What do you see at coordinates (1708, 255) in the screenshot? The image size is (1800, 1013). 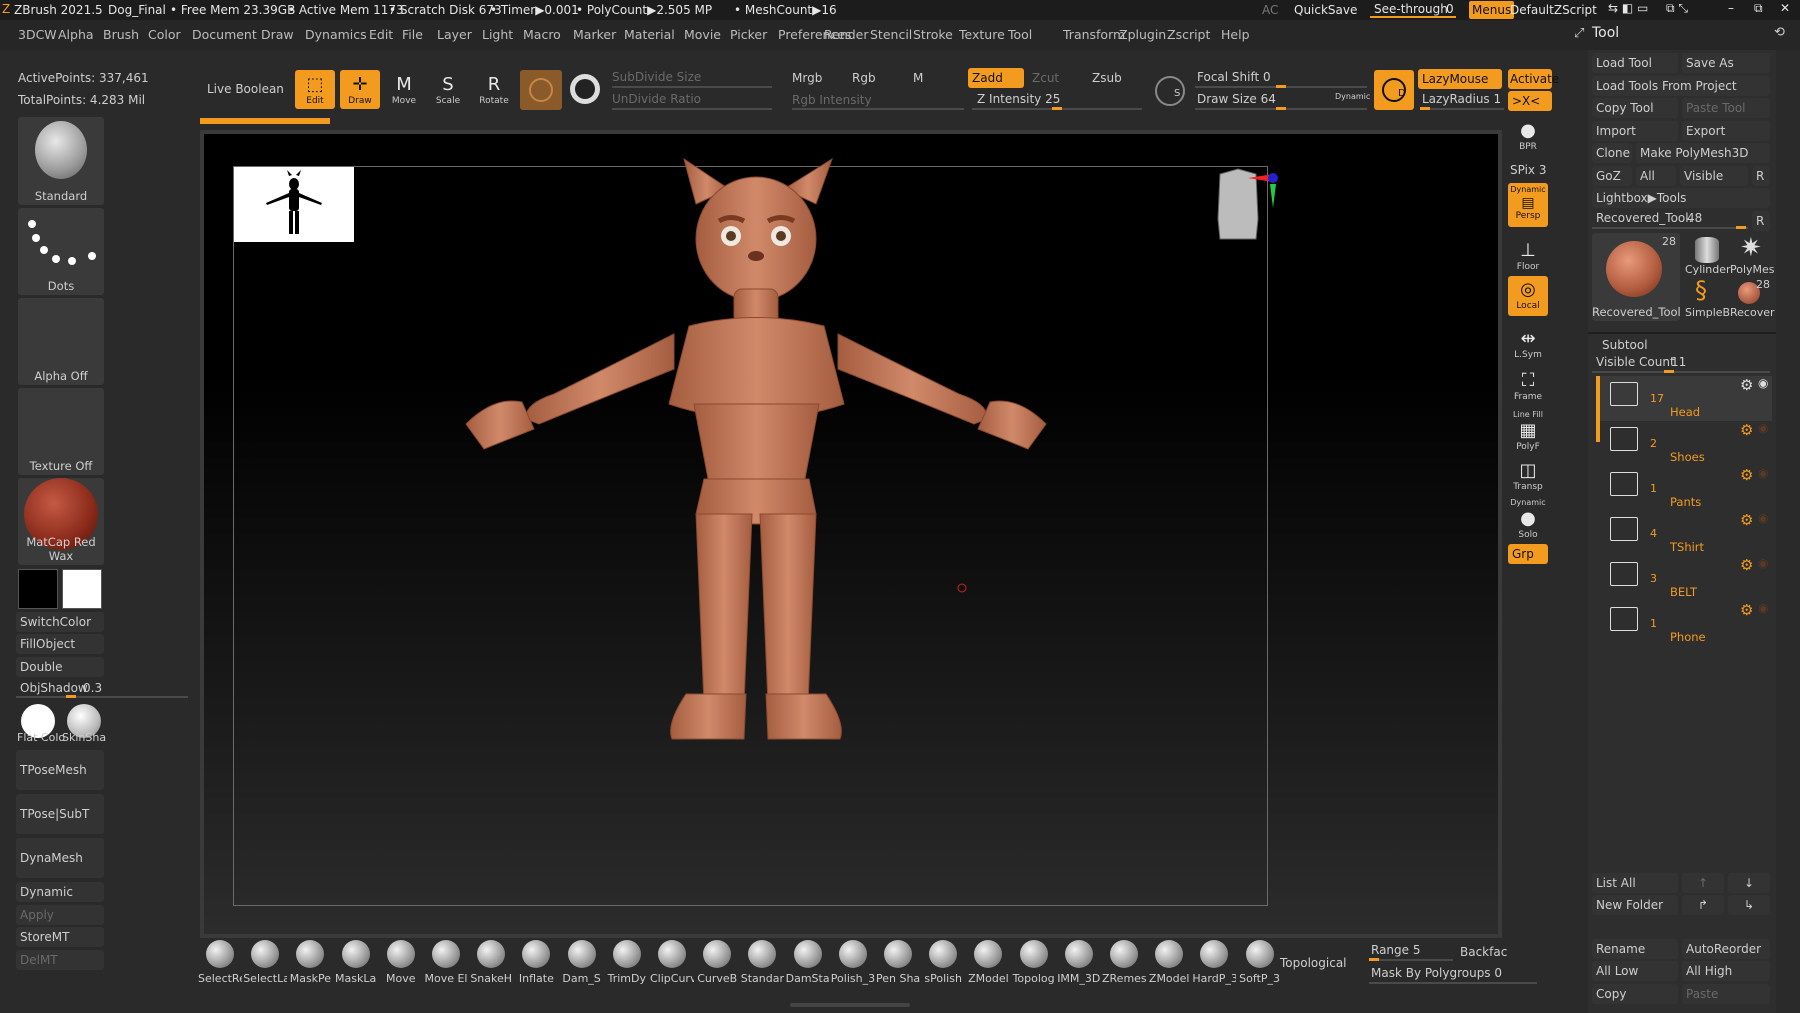 I see `cylinder-tool: Cylinder` at bounding box center [1708, 255].